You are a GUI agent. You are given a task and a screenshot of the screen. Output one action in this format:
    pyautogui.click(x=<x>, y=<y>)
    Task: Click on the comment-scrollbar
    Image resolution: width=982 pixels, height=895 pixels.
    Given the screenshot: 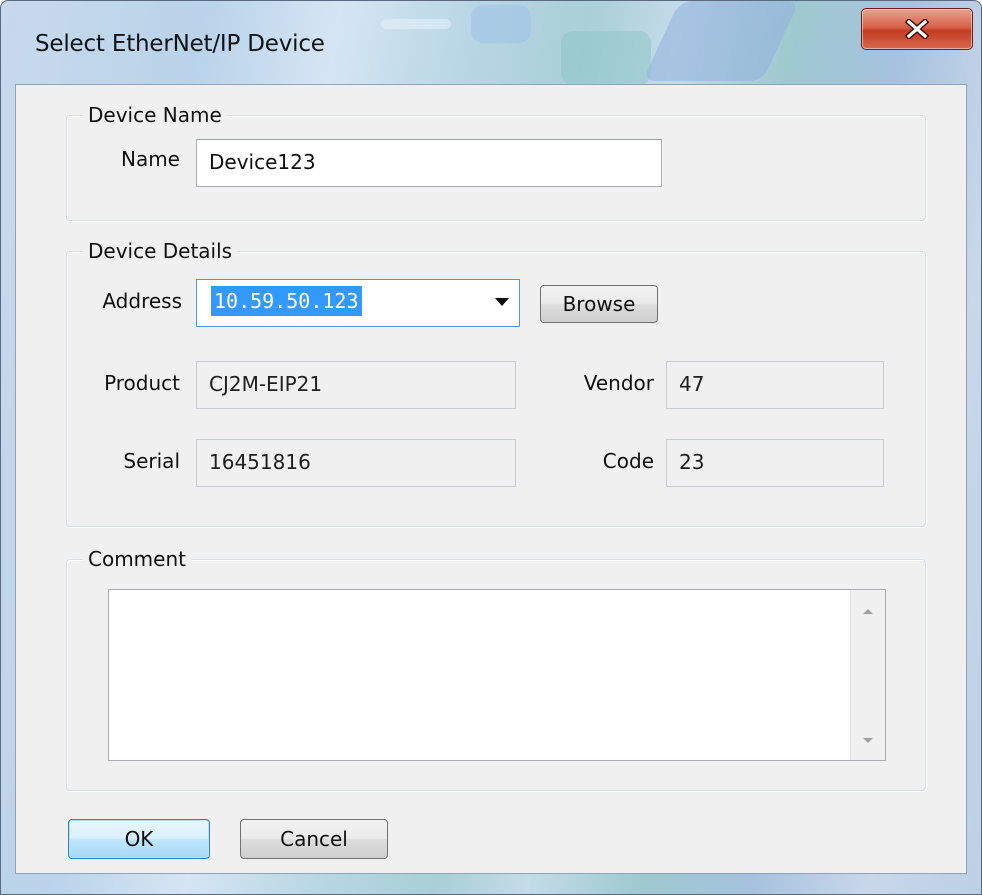 What is the action you would take?
    pyautogui.click(x=867, y=675)
    